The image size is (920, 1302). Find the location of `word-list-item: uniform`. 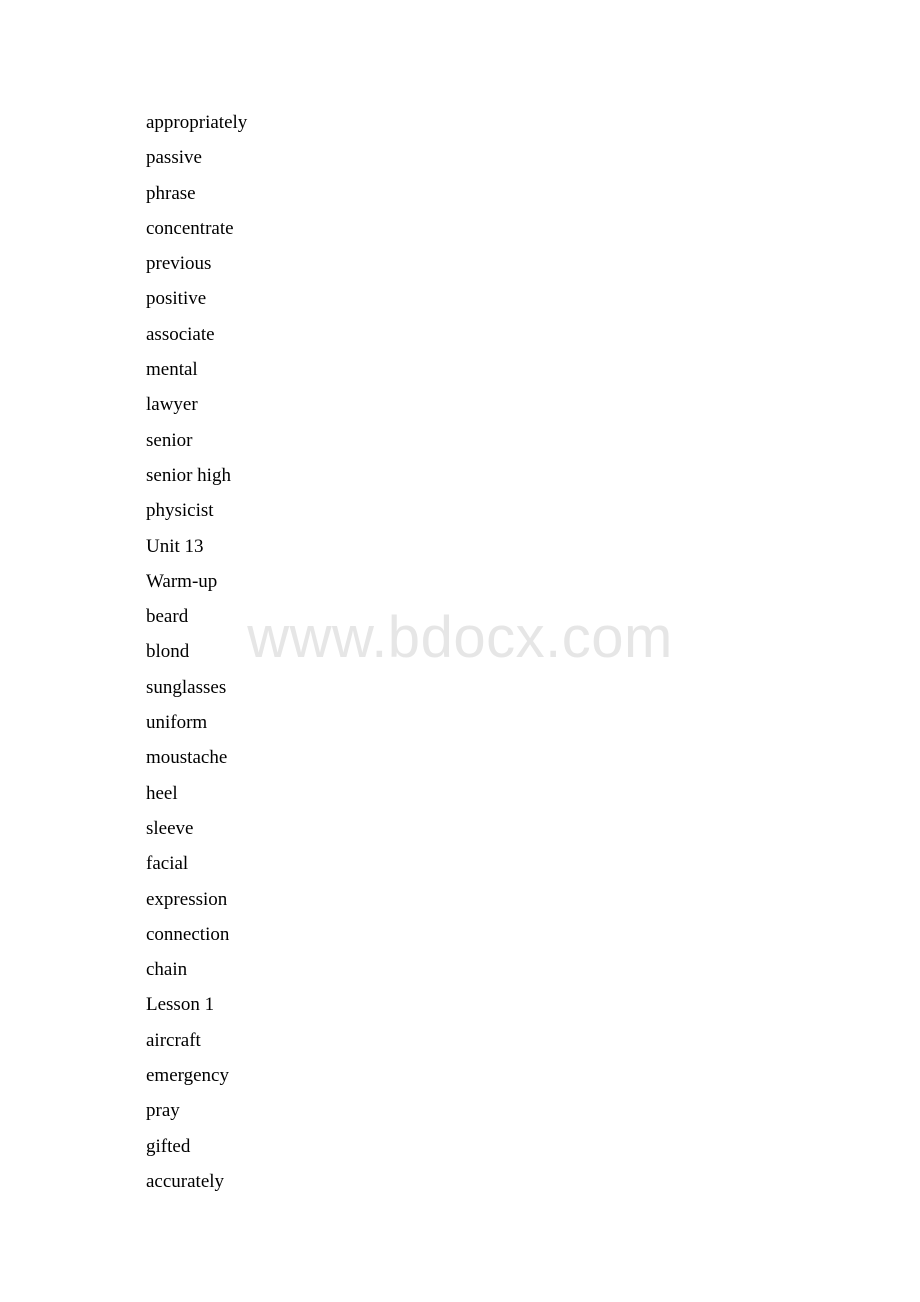

word-list-item: uniform is located at coordinates (177, 723).